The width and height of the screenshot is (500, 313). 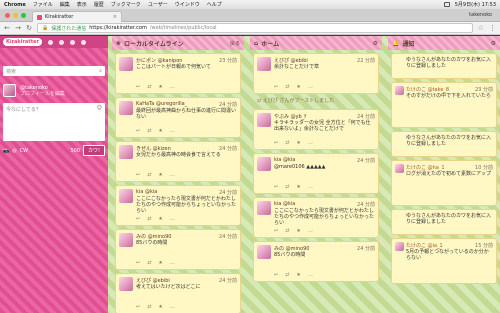 What do you see at coordinates (6, 151) in the screenshot?
I see `camera-icon: 📷` at bounding box center [6, 151].